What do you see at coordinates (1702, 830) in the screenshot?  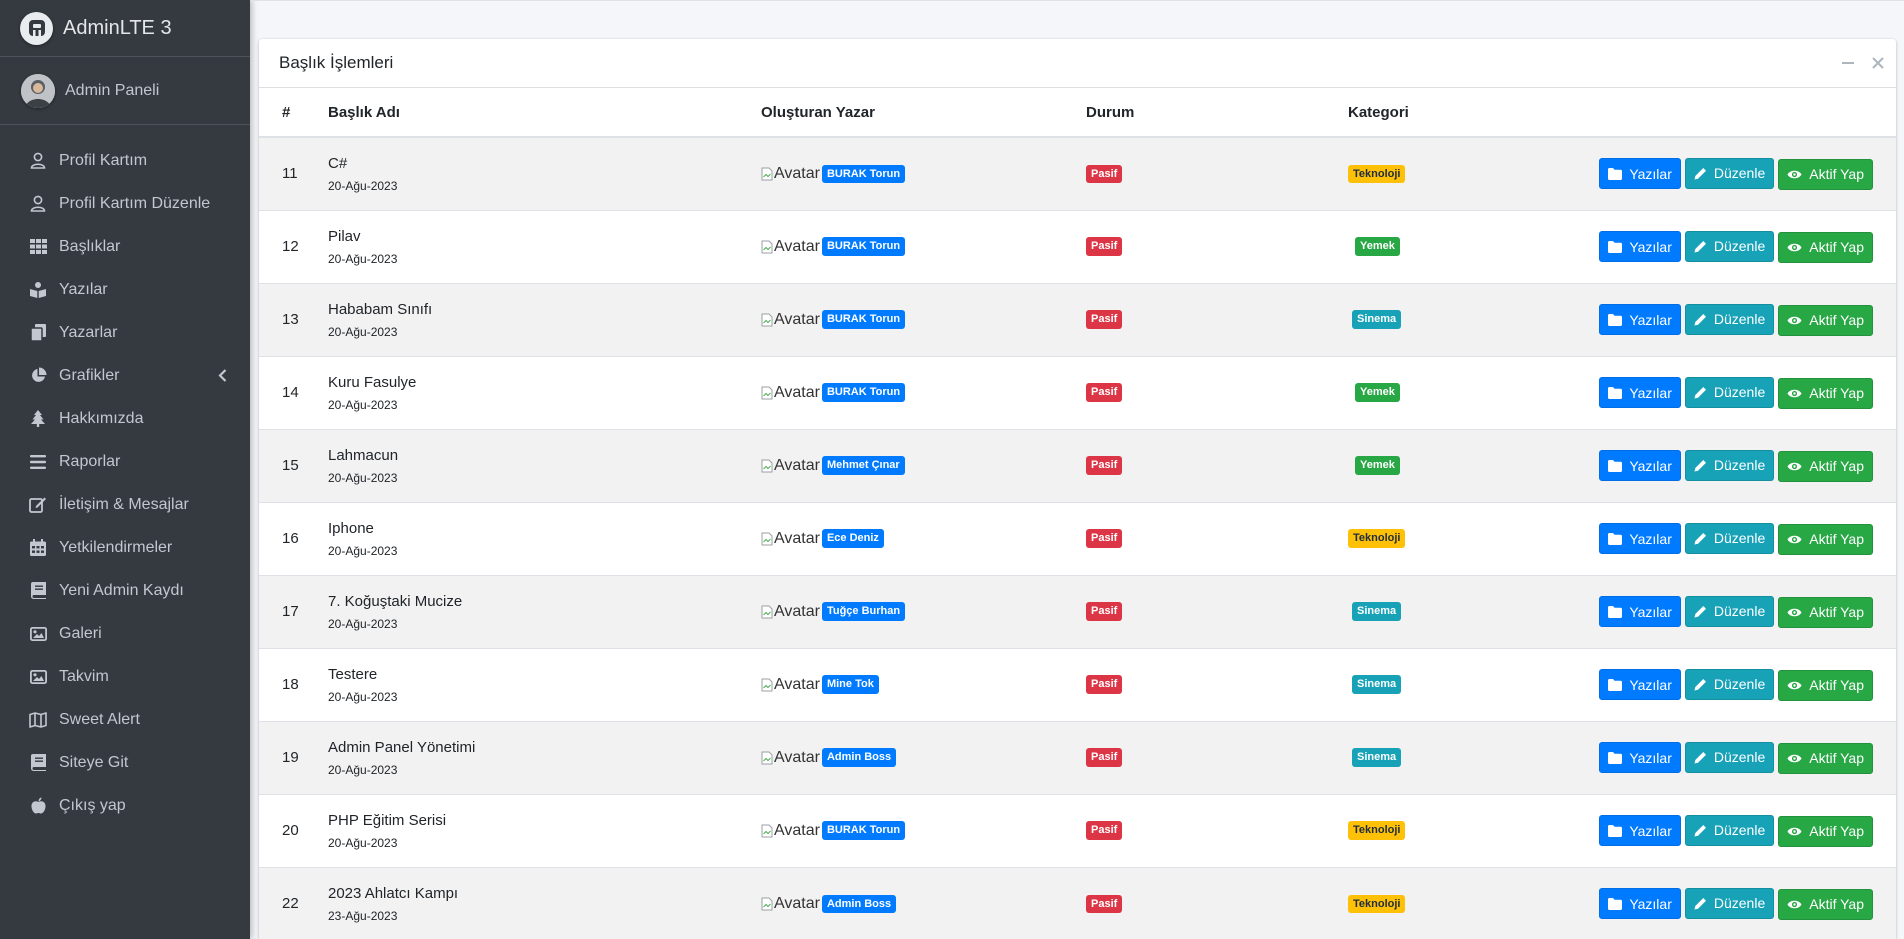 I see `pencil-icon` at bounding box center [1702, 830].